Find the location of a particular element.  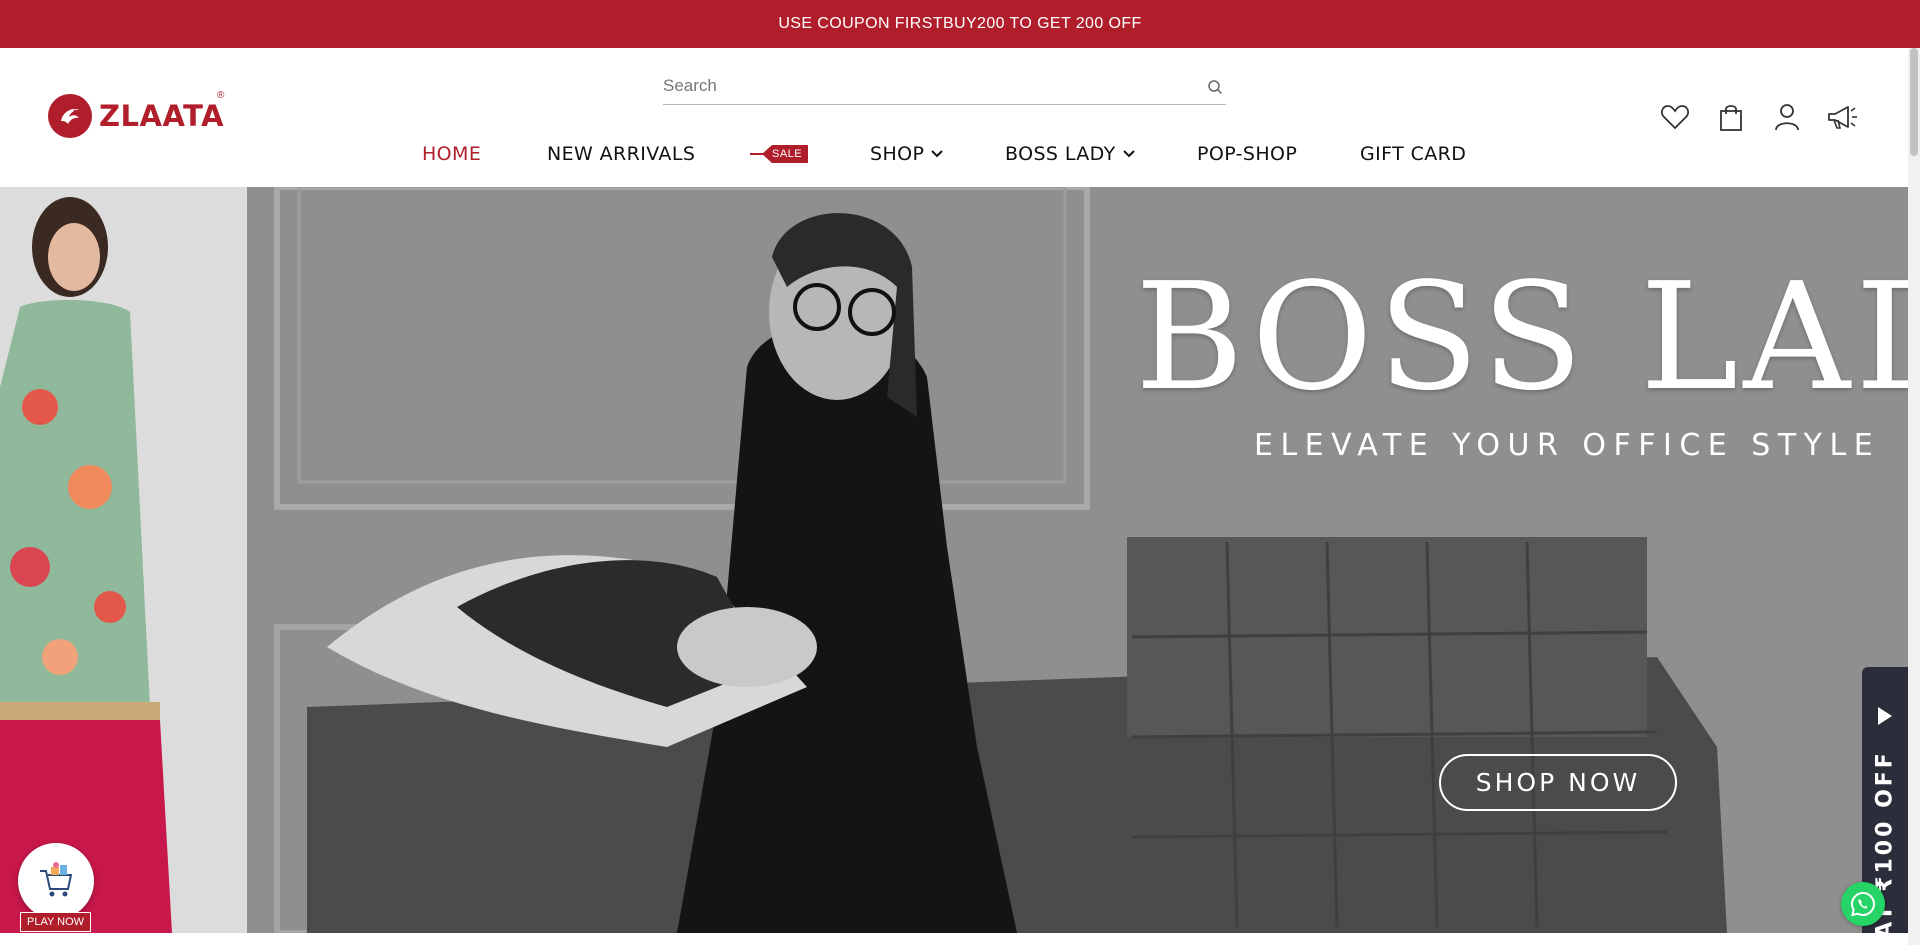

previous-slide-image is located at coordinates (123, 560).